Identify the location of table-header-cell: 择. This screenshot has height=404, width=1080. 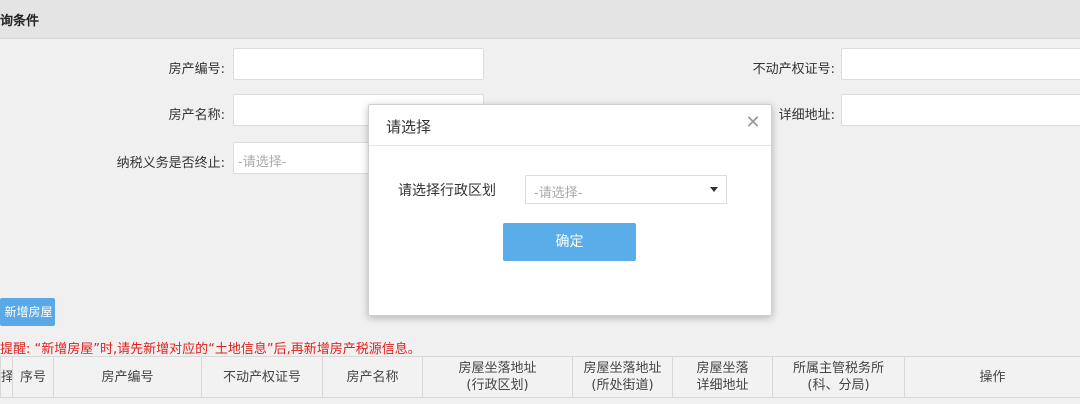
(6, 377).